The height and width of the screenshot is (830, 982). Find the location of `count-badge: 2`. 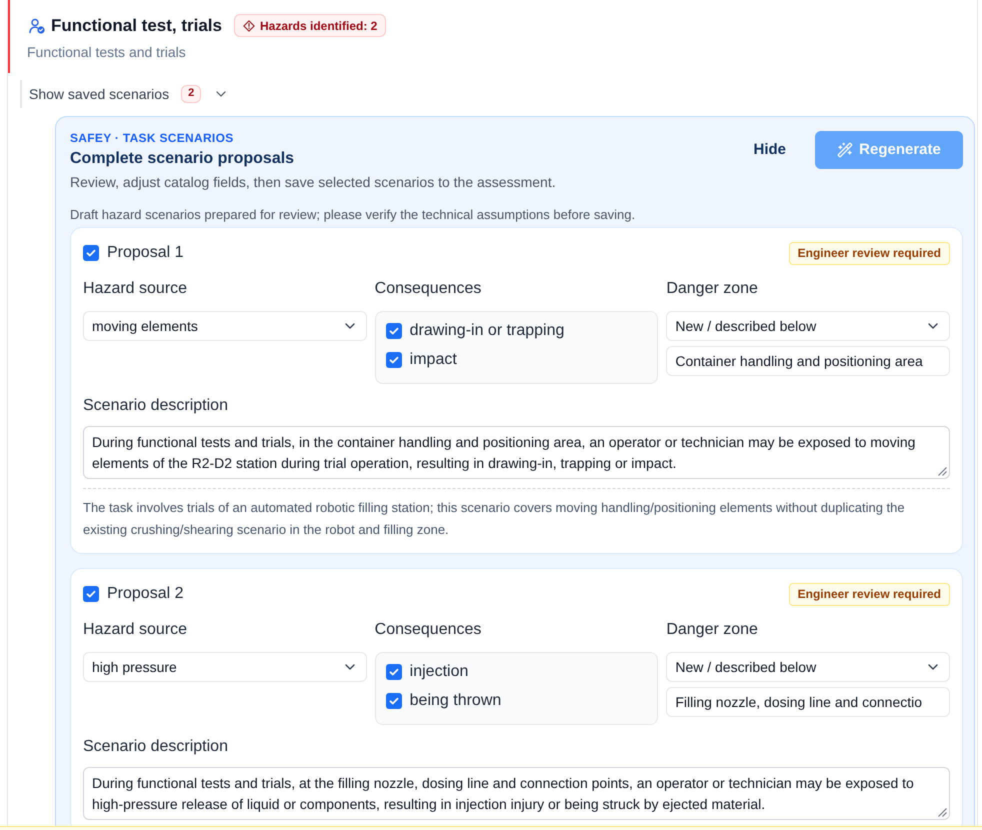

count-badge: 2 is located at coordinates (191, 94).